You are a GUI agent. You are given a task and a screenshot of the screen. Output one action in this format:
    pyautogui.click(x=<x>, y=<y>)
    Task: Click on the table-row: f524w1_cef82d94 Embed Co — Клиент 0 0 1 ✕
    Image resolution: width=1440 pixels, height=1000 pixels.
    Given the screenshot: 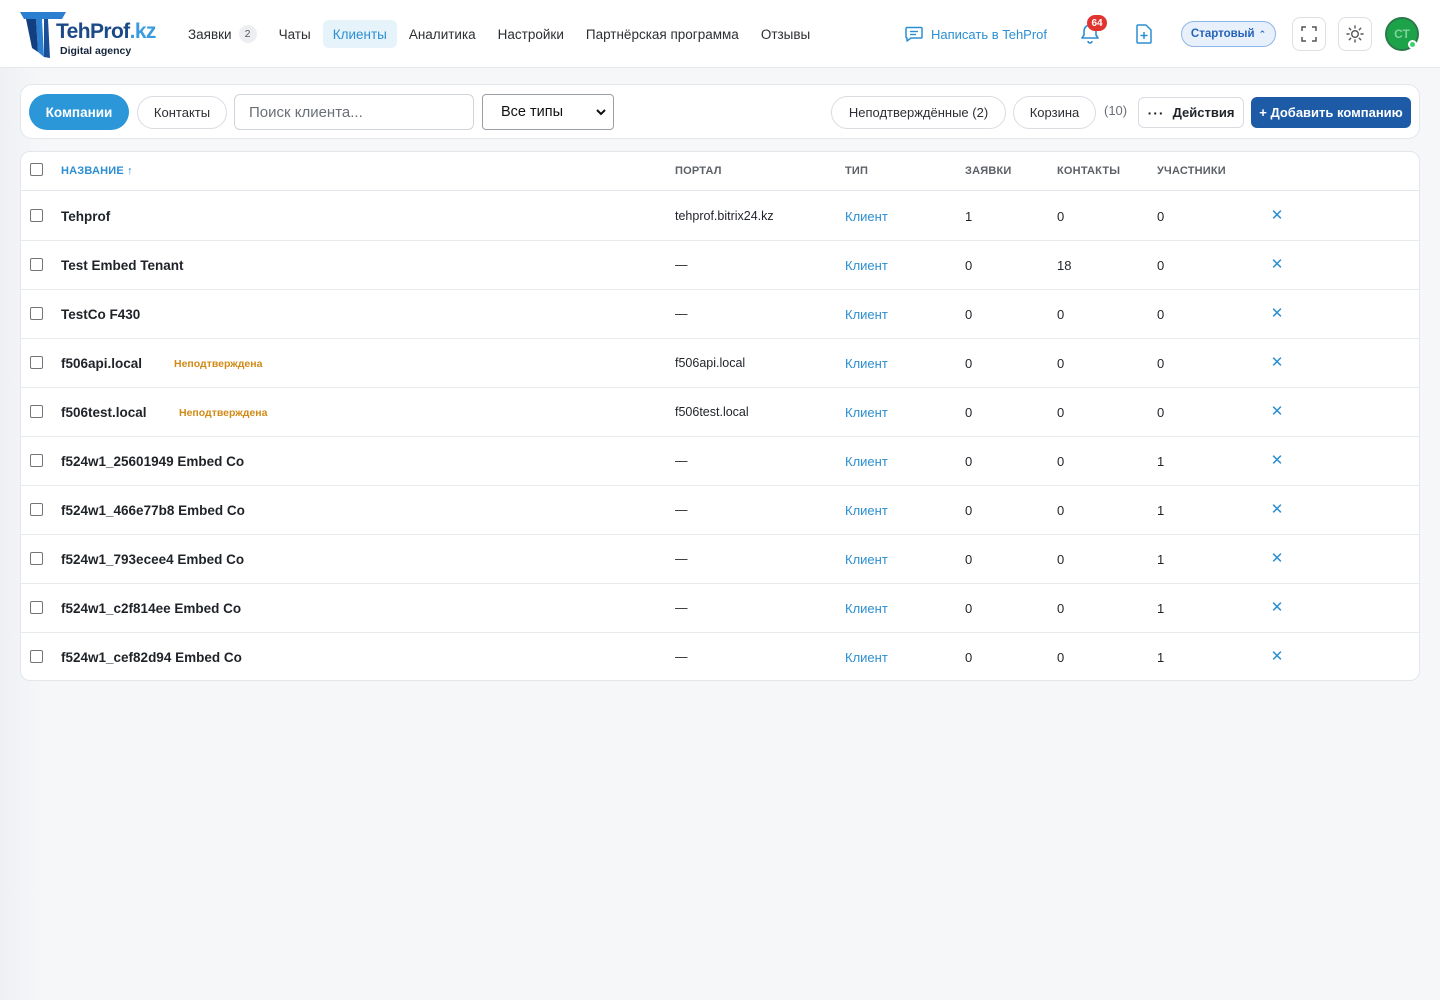 What is the action you would take?
    pyautogui.click(x=720, y=656)
    